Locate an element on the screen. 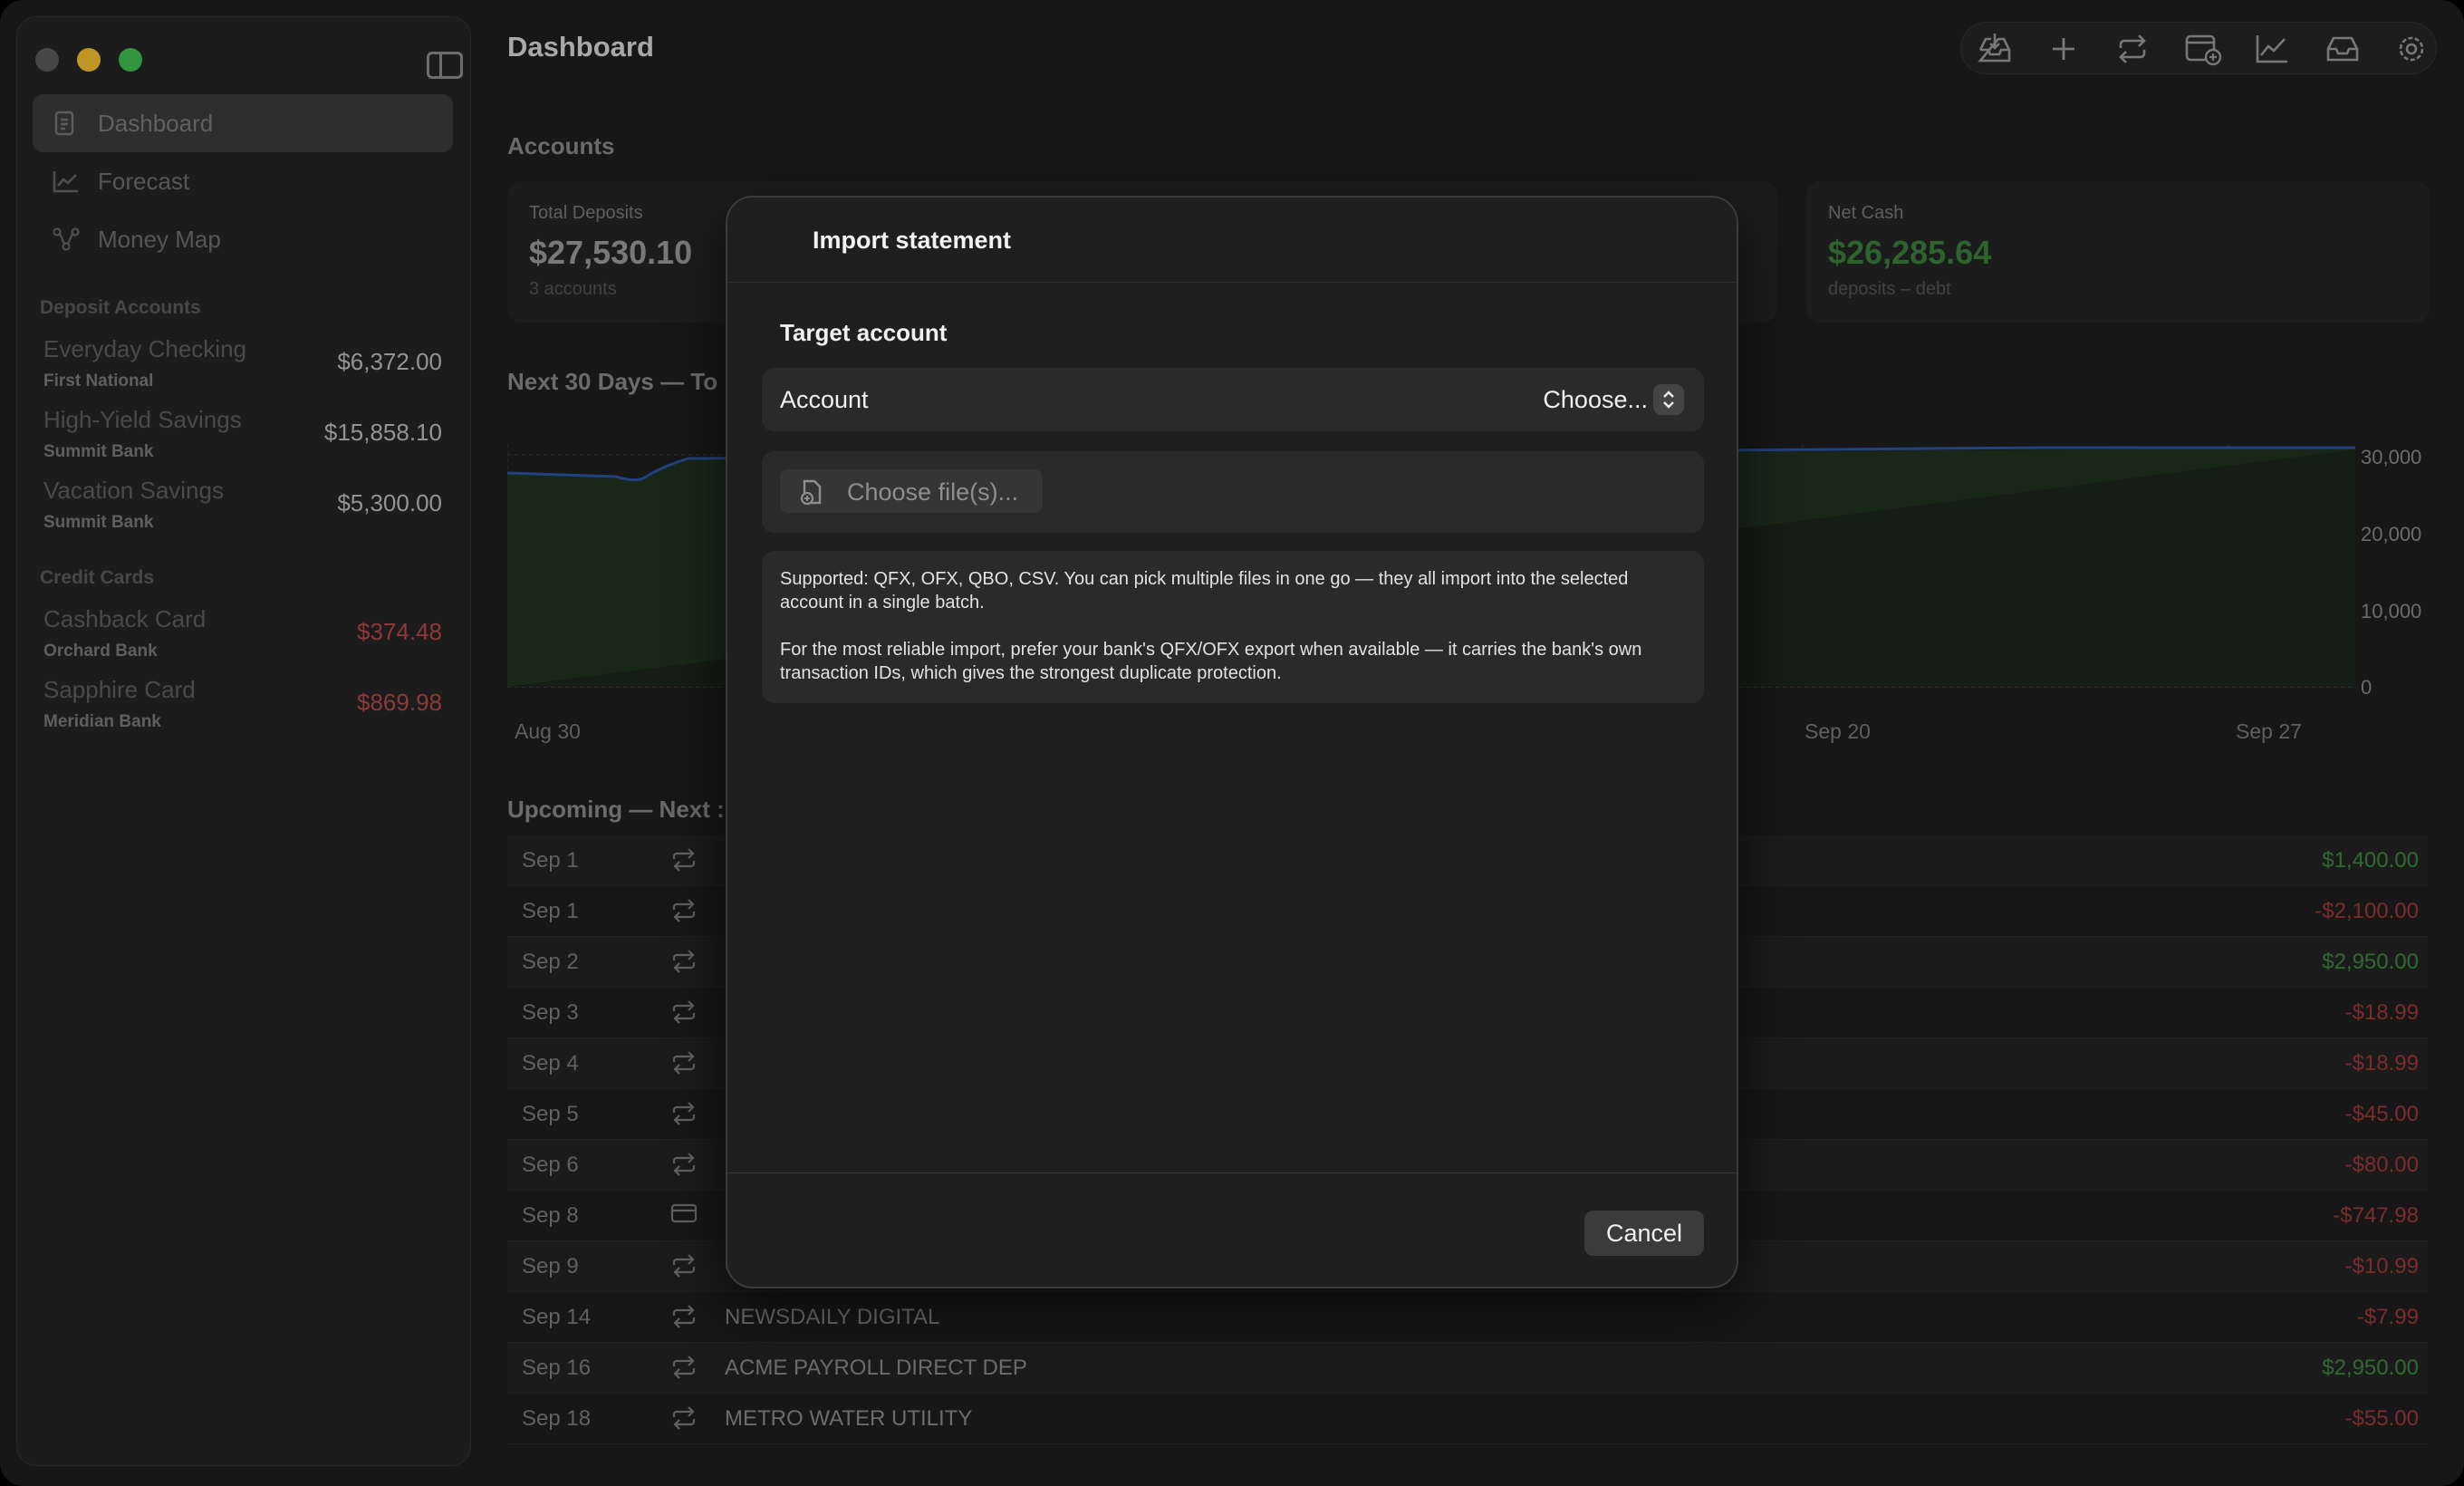  account-label: Account is located at coordinates (824, 400).